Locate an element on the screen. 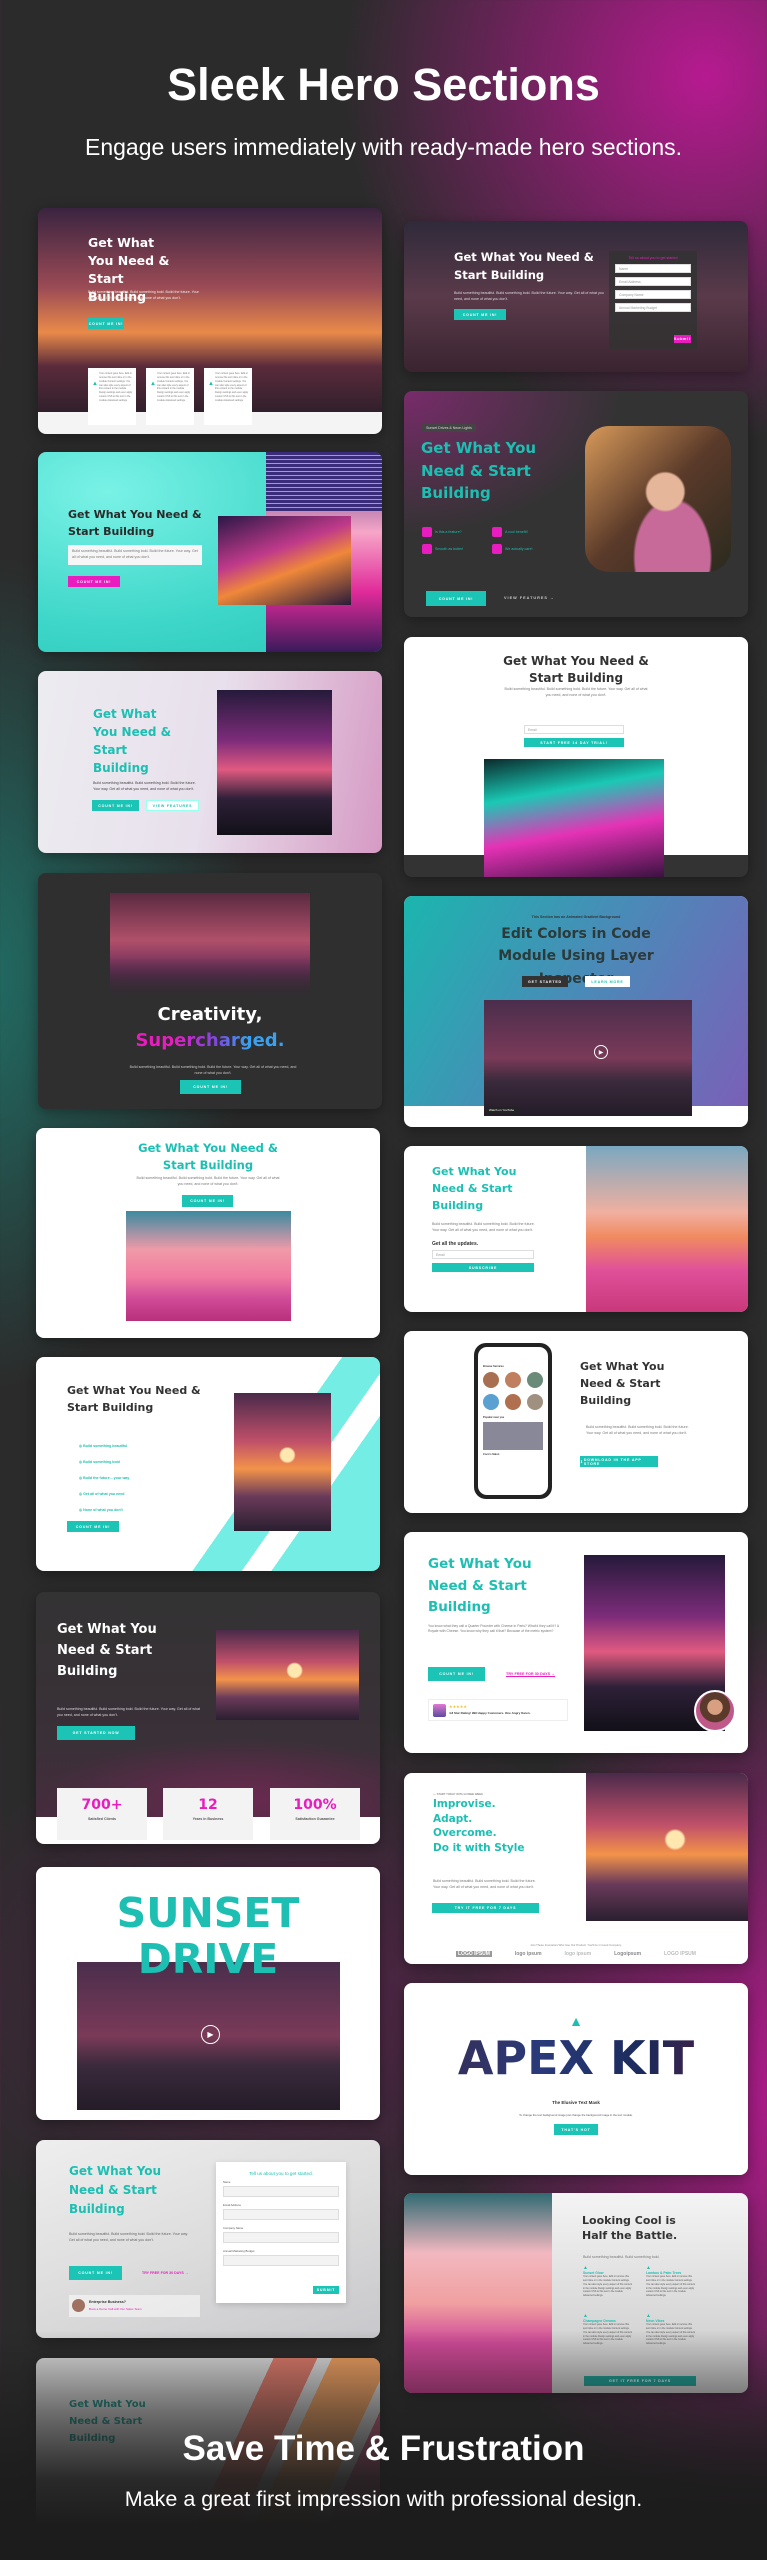  service-circles is located at coordinates (513, 1391).